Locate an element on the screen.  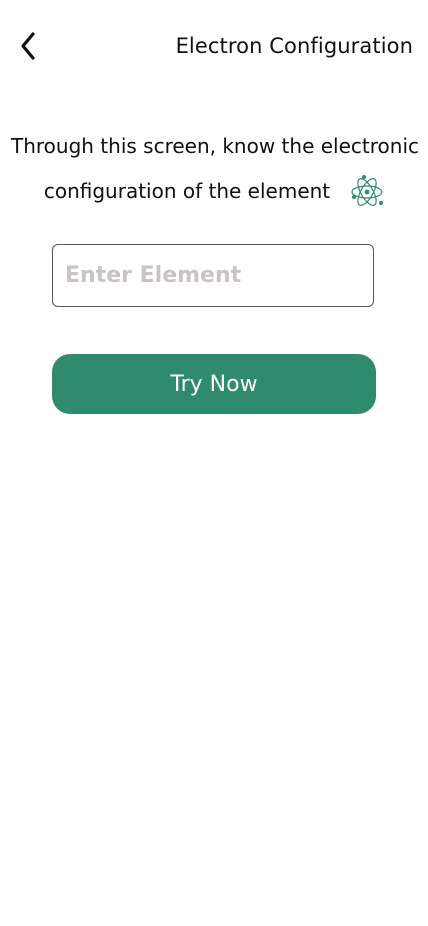
back-button is located at coordinates (28, 46).